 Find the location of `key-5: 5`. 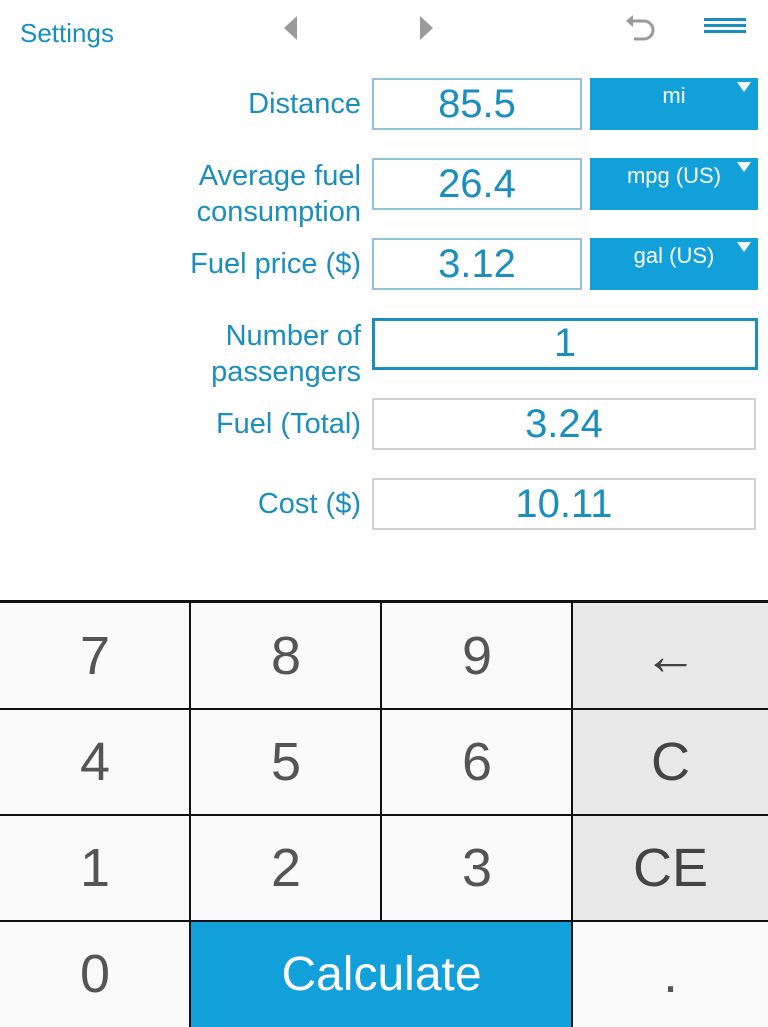

key-5: 5 is located at coordinates (286, 761).